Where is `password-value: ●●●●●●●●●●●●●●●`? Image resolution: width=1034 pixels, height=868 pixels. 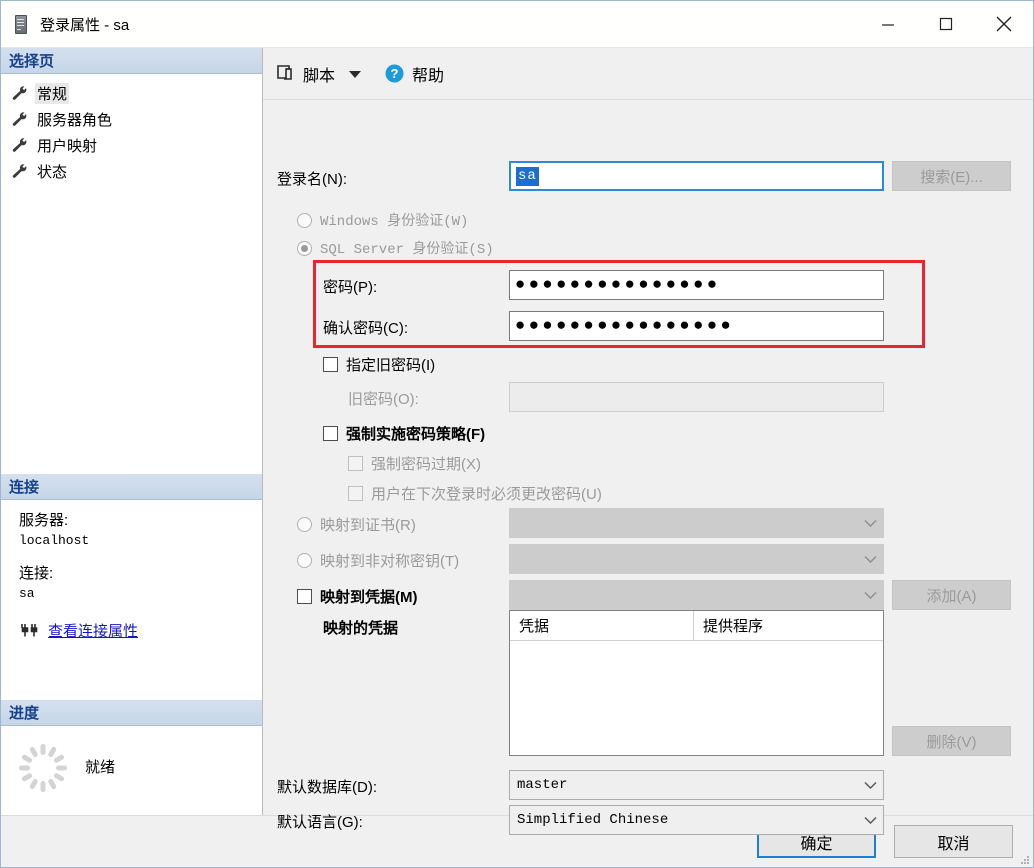 password-value: ●●●●●●●●●●●●●●● is located at coordinates (618, 285).